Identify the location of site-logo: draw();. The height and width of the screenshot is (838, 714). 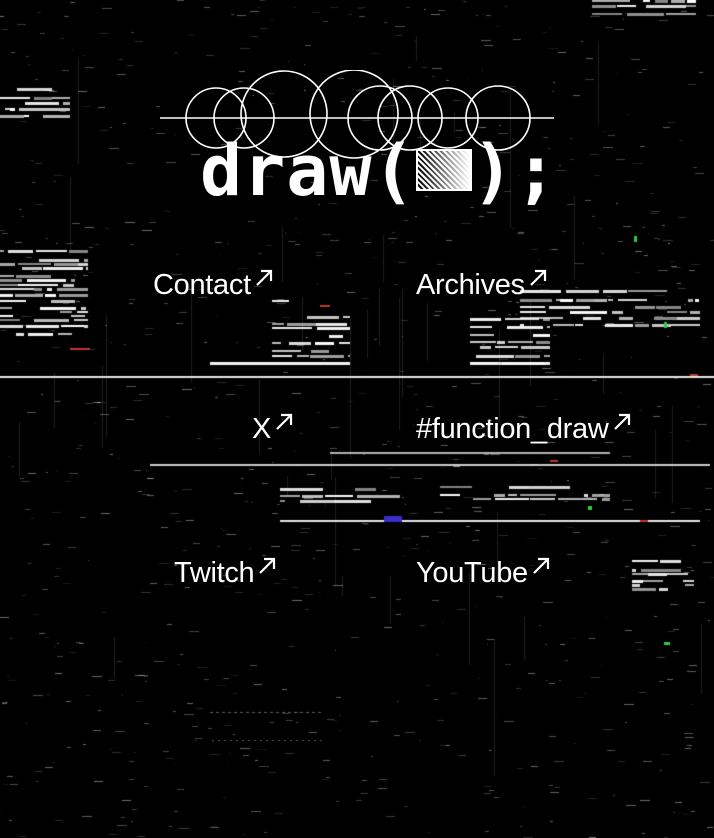
(358, 140).